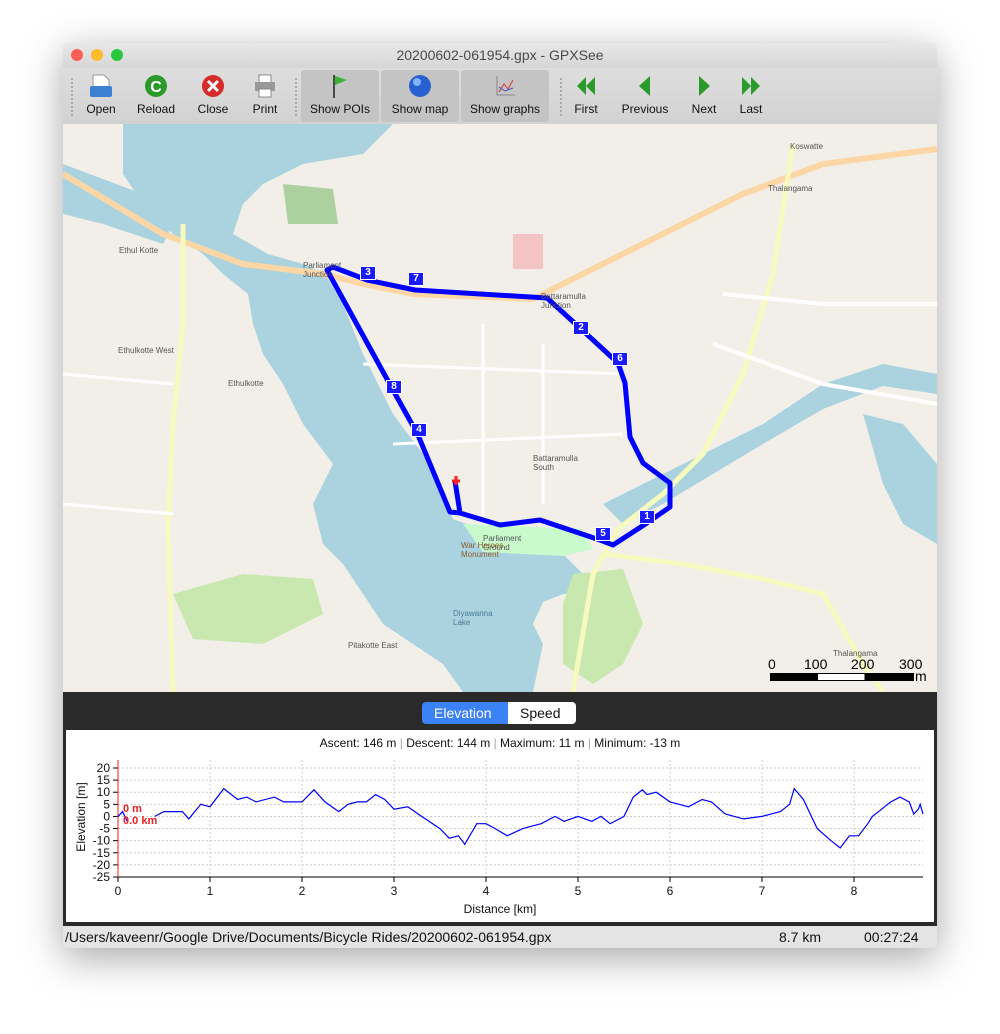  I want to click on show-map-label: Show map, so click(420, 109).